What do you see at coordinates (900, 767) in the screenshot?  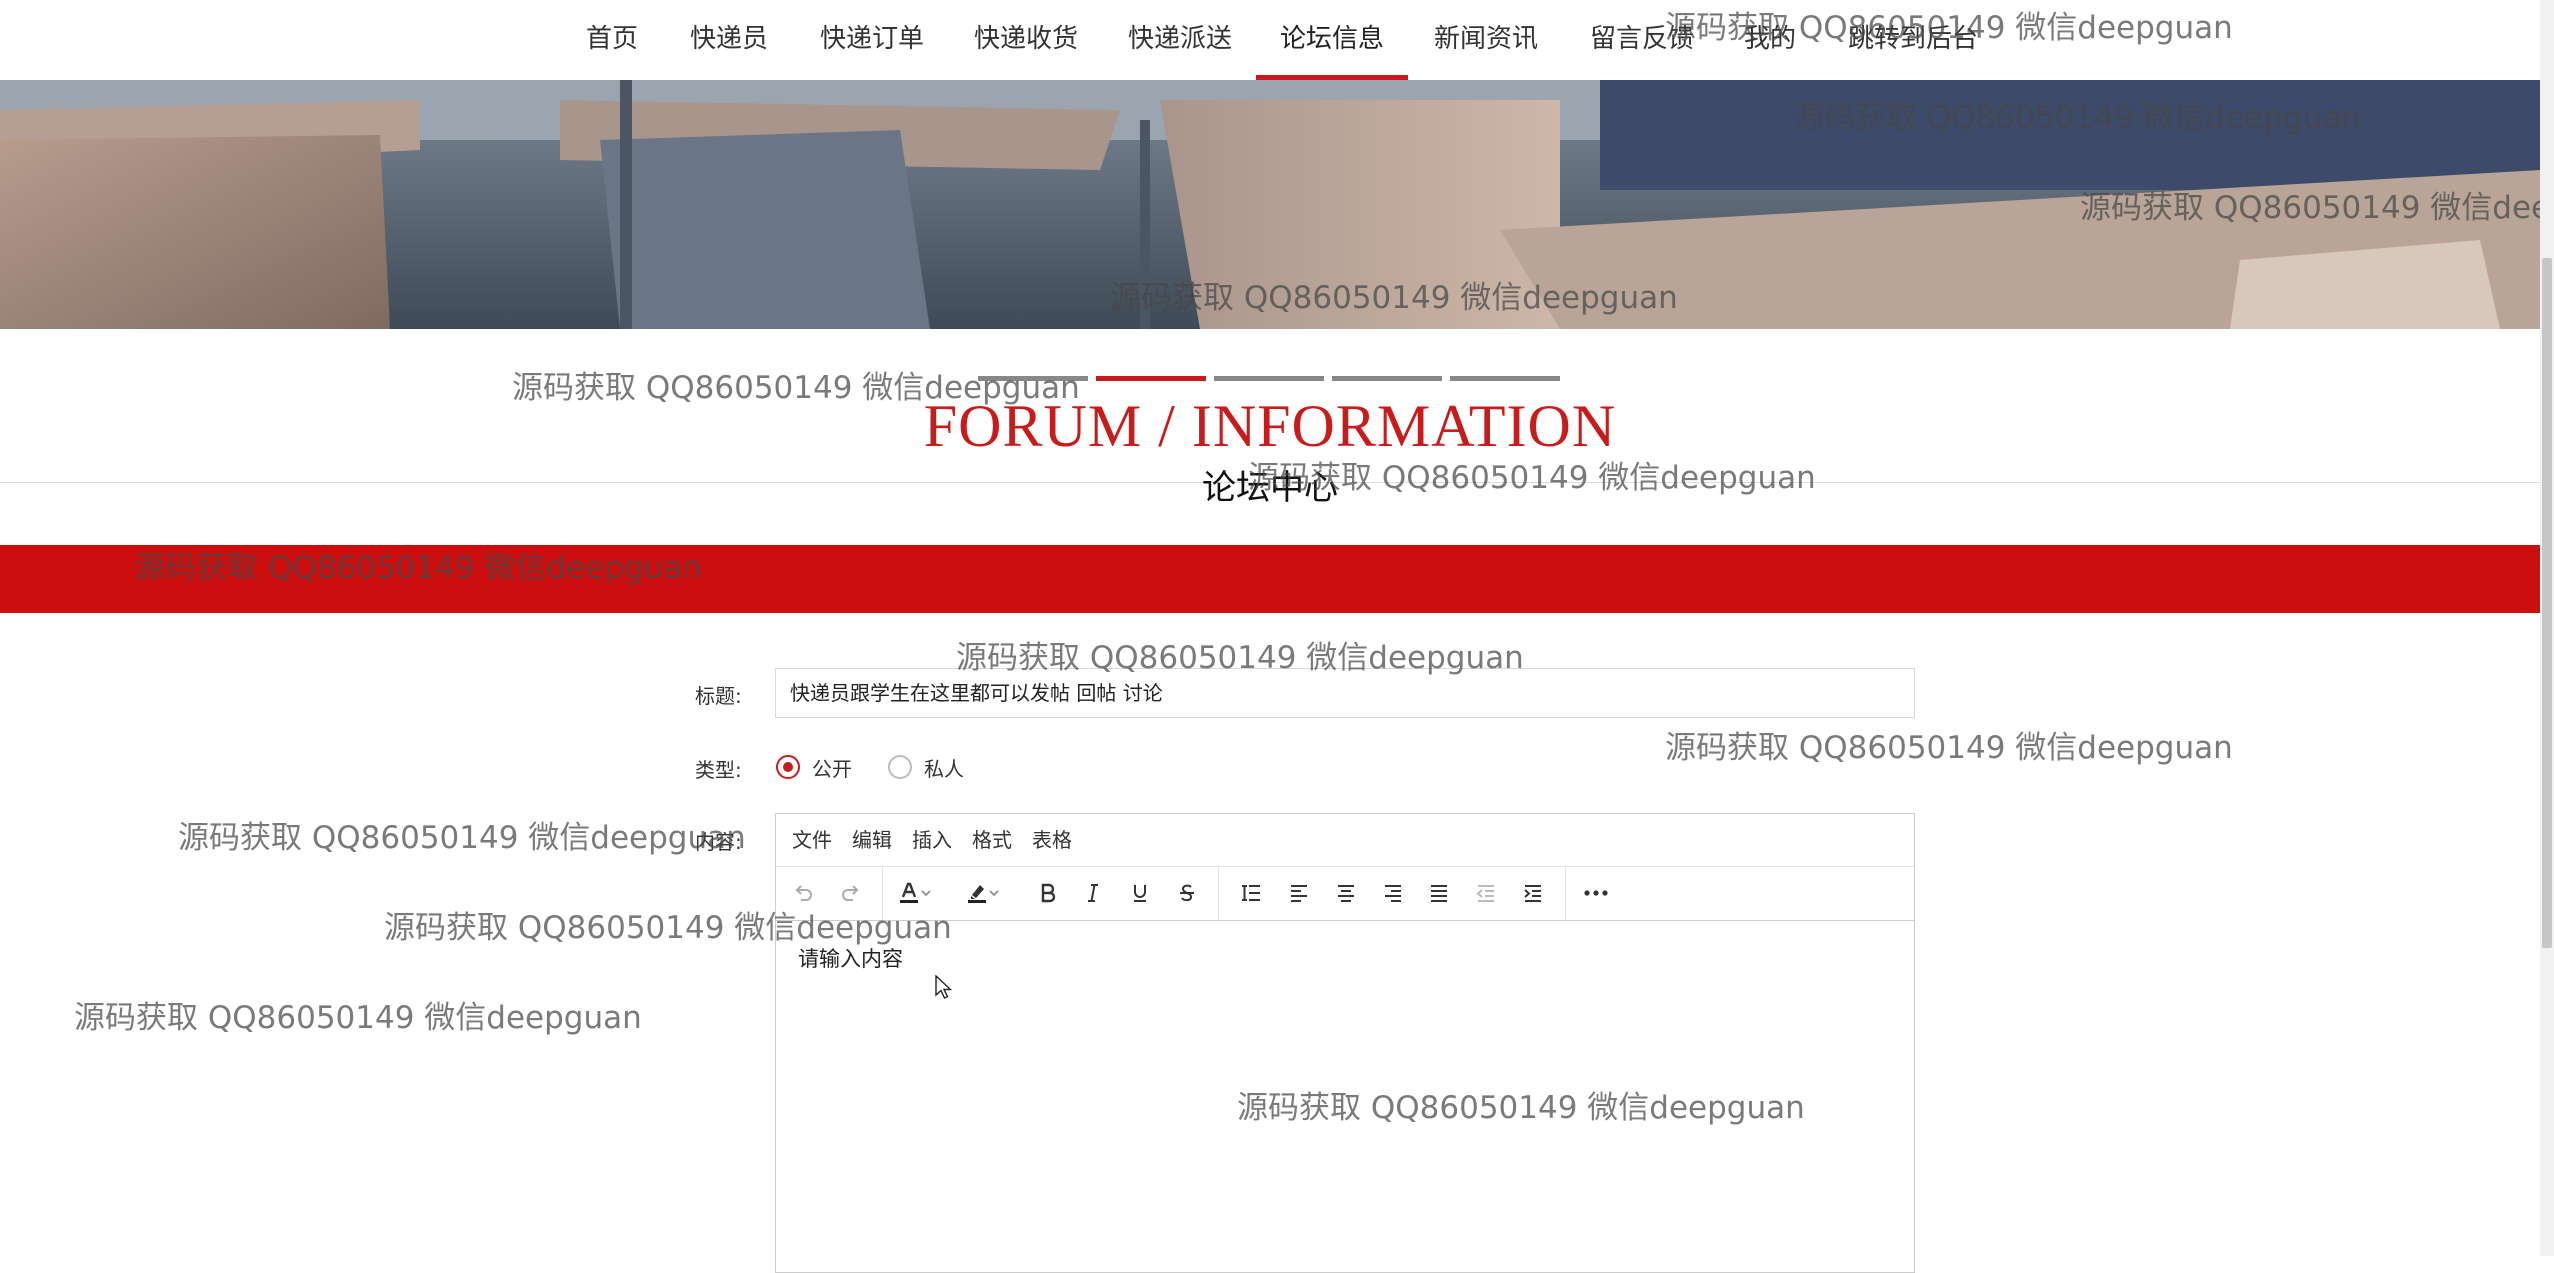 I see `radio-unchecked-icon` at bounding box center [900, 767].